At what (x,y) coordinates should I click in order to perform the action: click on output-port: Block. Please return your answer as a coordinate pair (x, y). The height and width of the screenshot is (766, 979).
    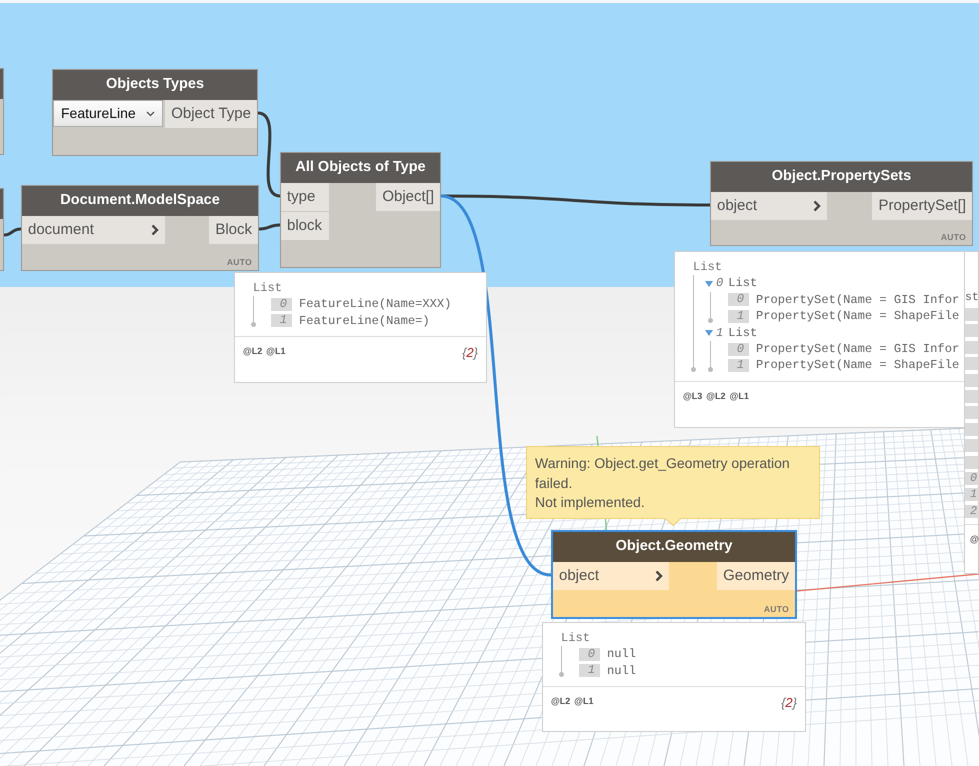
    Looking at the image, I should click on (233, 230).